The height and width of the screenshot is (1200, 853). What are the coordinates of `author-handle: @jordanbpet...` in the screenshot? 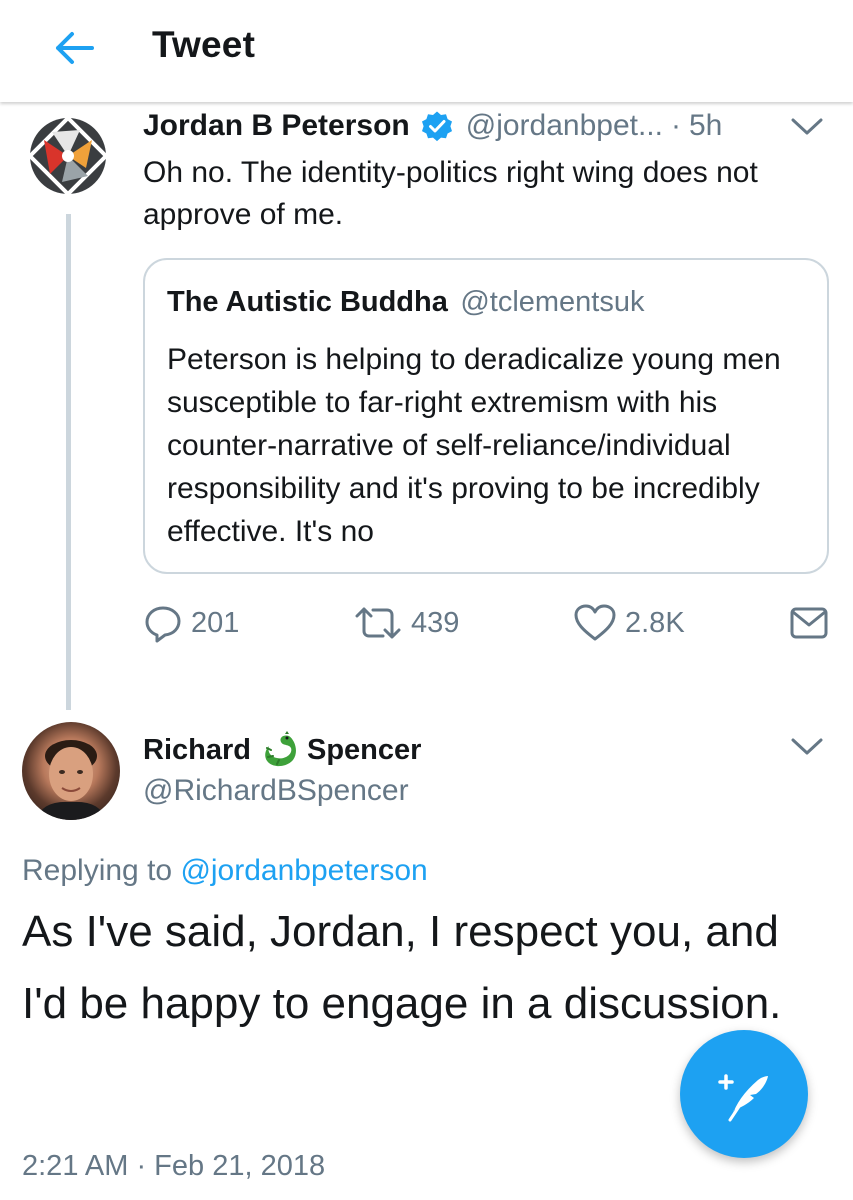 It's located at (564, 126).